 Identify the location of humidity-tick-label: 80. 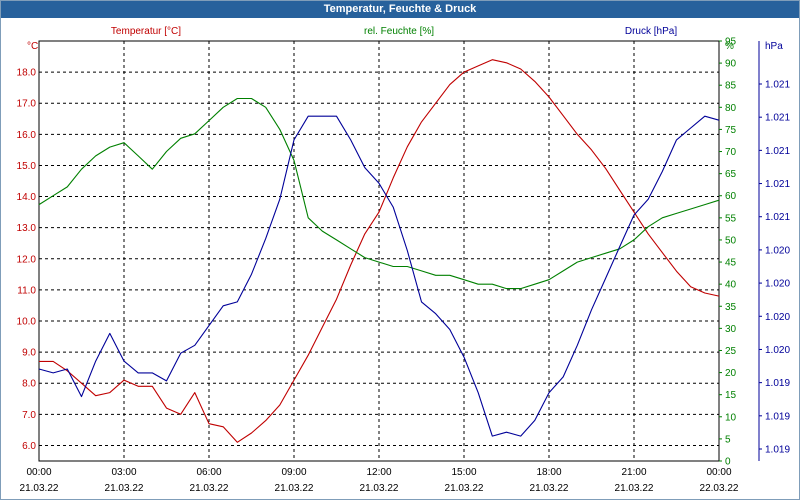
(731, 108).